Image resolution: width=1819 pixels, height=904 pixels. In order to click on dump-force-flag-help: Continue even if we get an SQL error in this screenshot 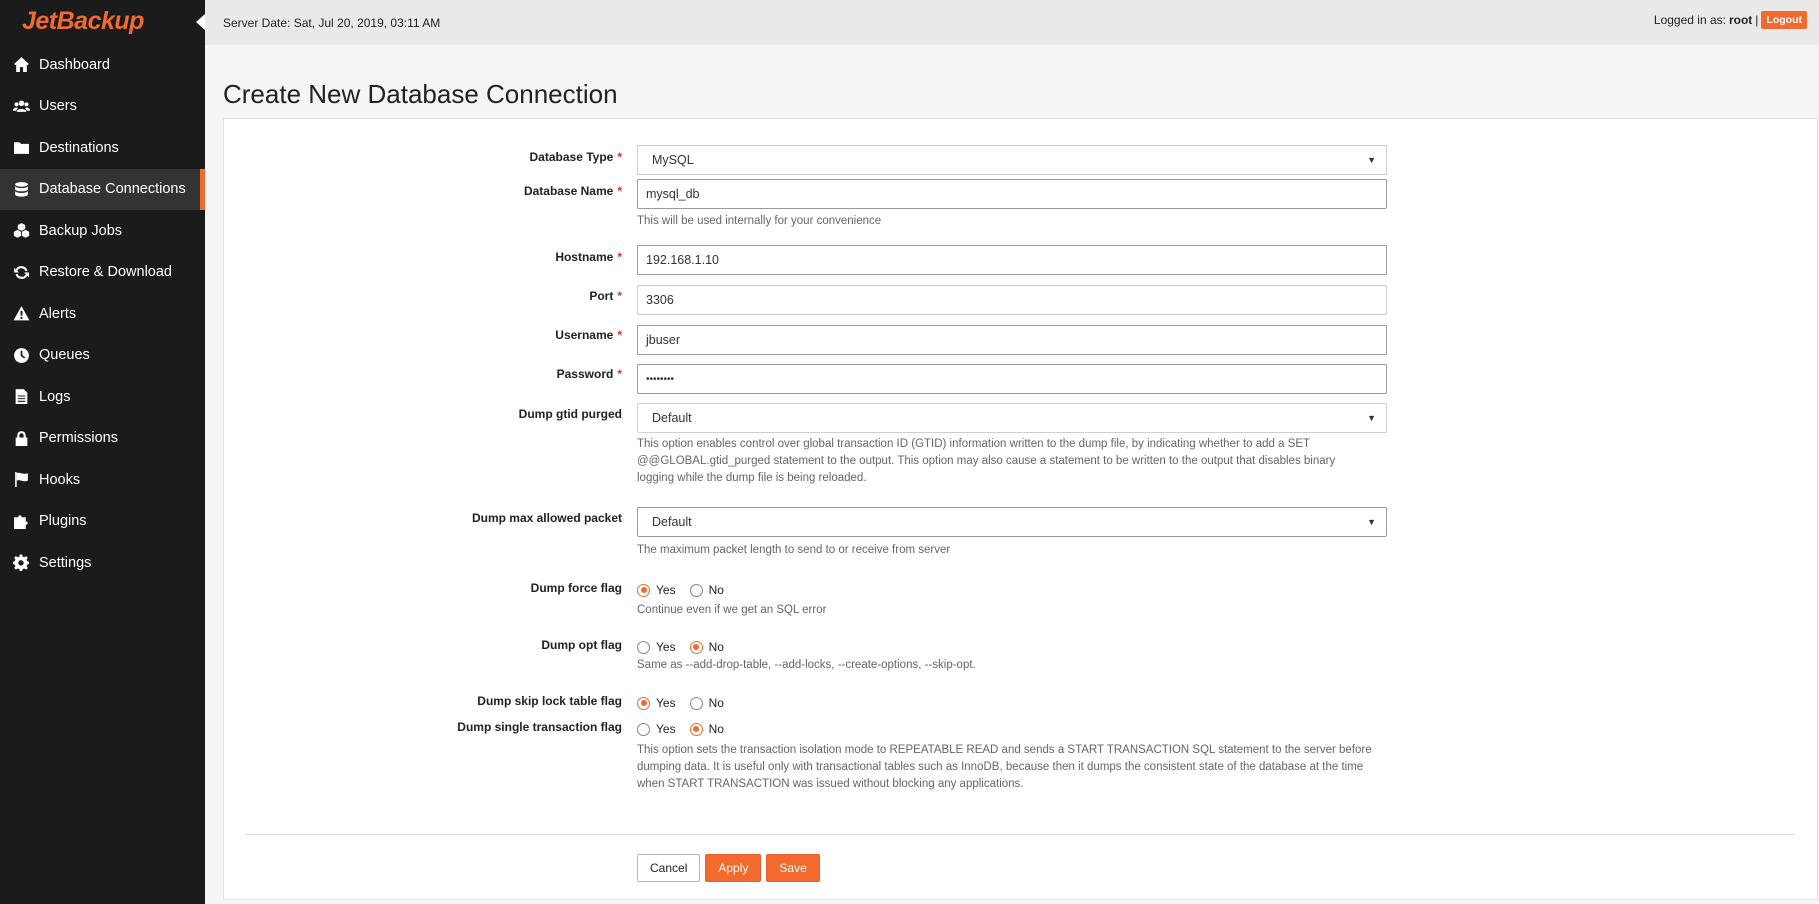, I will do `click(732, 610)`.